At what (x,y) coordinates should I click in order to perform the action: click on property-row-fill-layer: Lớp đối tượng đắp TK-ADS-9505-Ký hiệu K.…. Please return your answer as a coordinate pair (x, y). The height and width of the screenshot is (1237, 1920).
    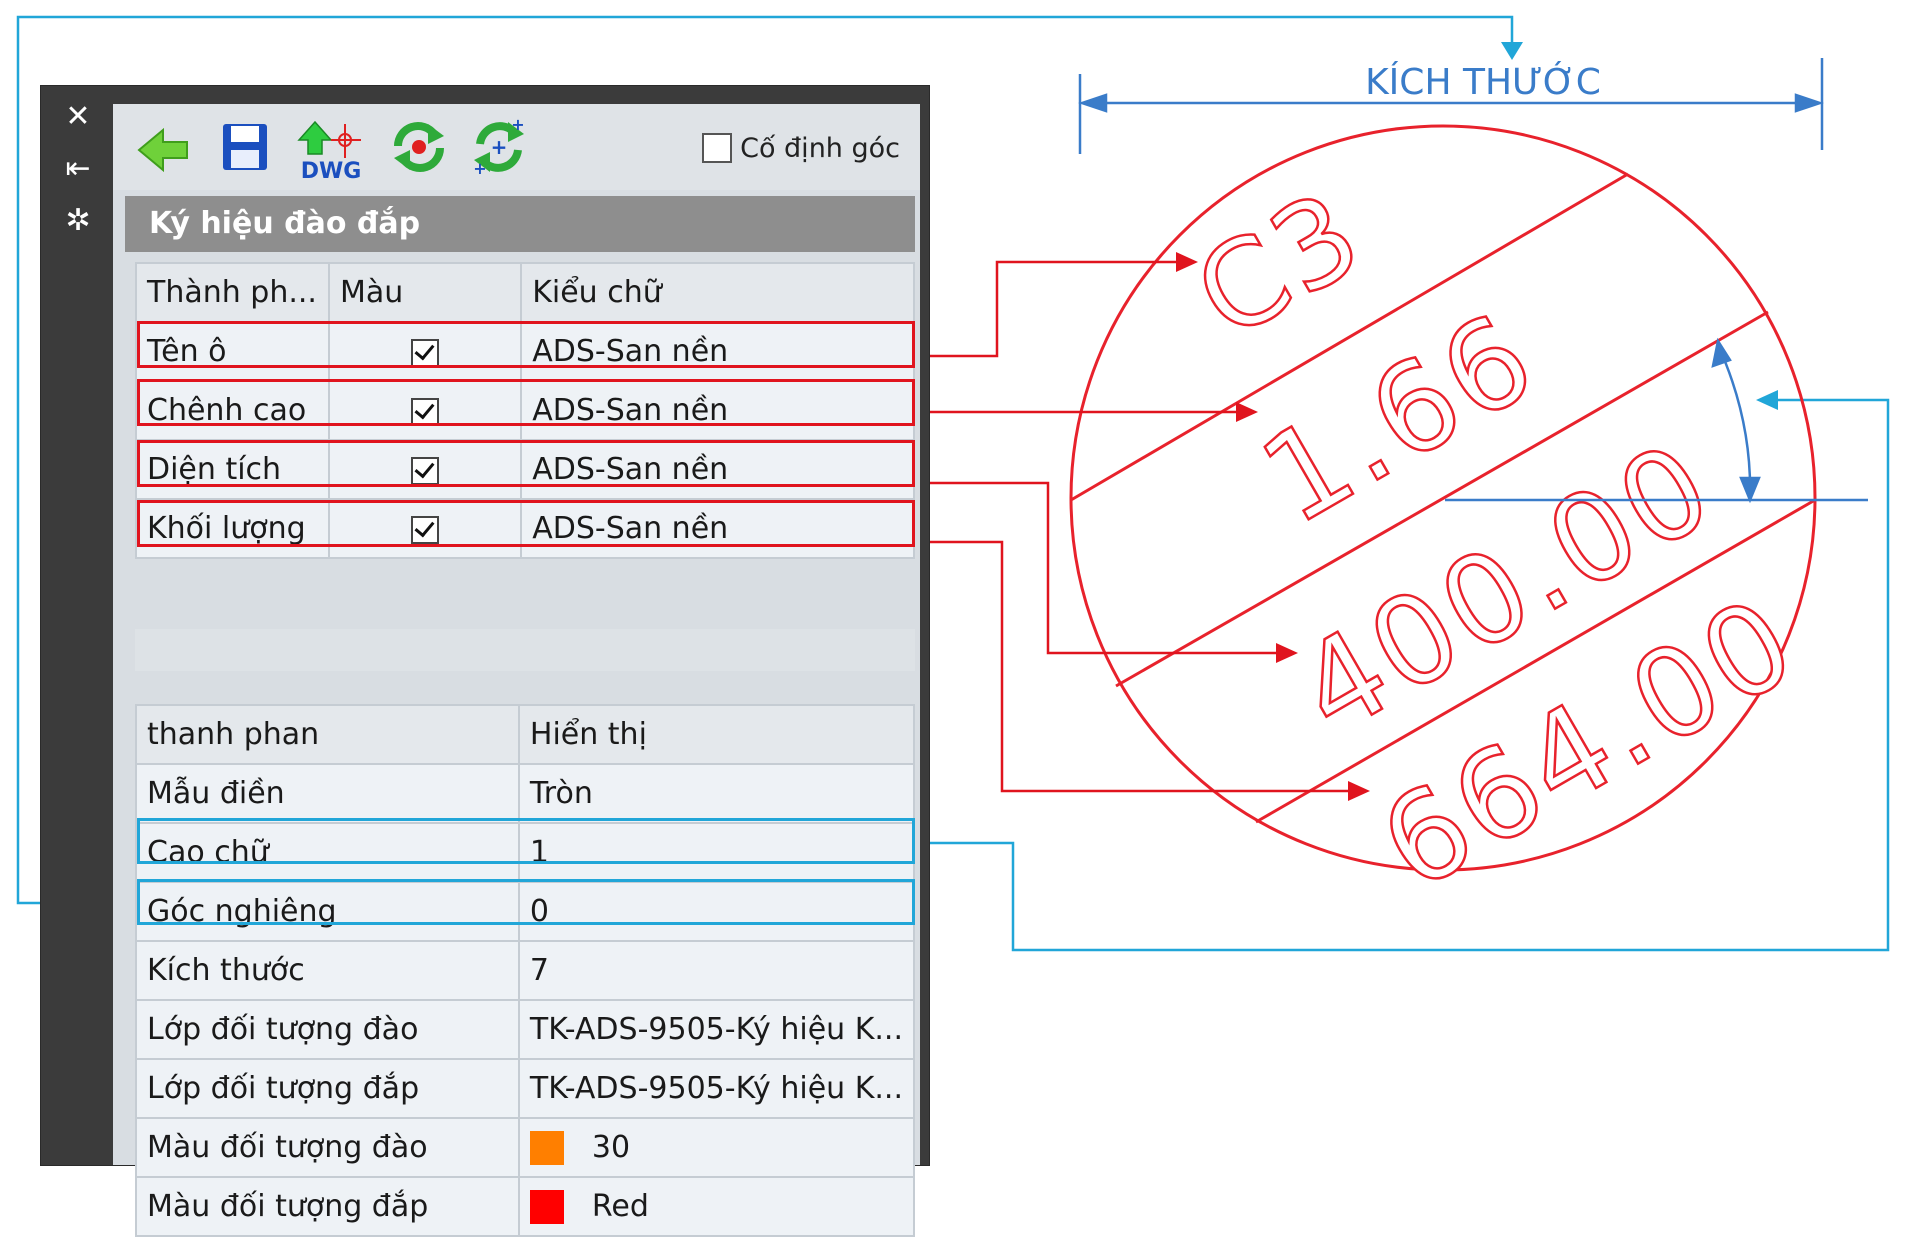
    Looking at the image, I should click on (525, 1088).